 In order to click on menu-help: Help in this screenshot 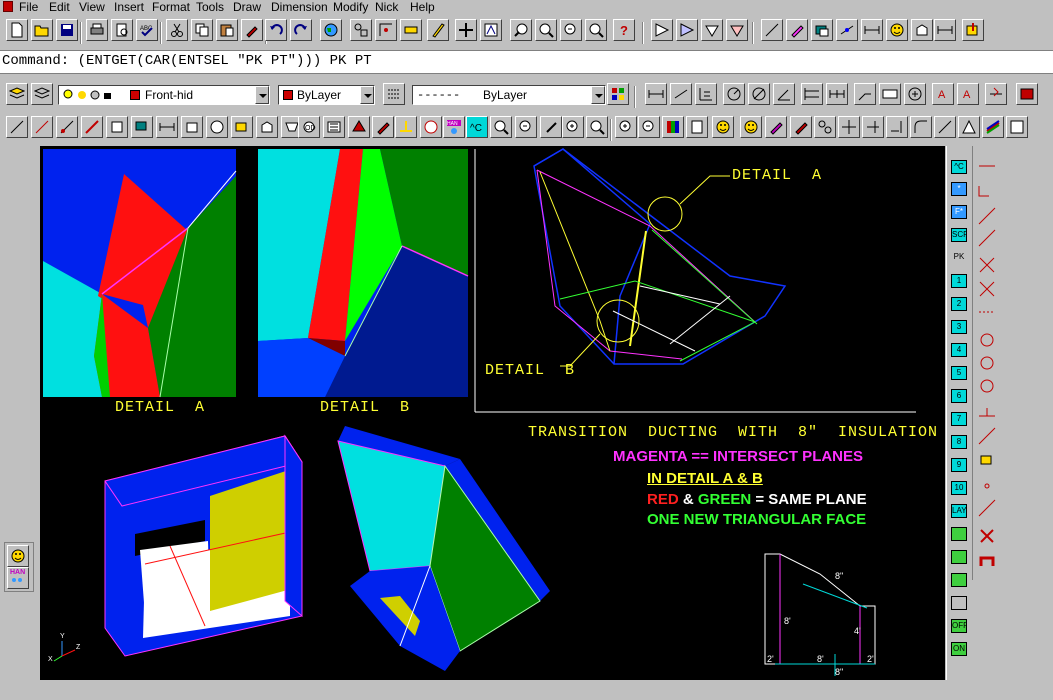, I will do `click(422, 7)`.